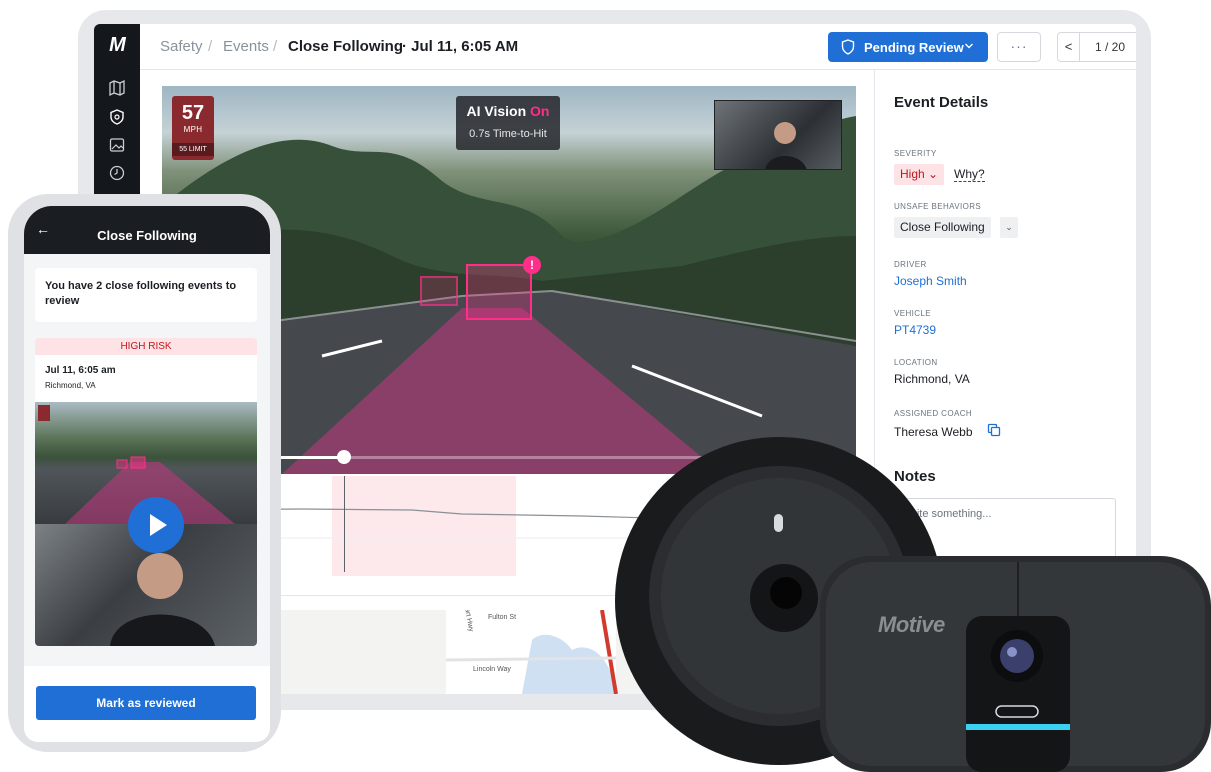 This screenshot has height=772, width=1211. Describe the element at coordinates (912, 174) in the screenshot. I see `severity-value: High` at that location.